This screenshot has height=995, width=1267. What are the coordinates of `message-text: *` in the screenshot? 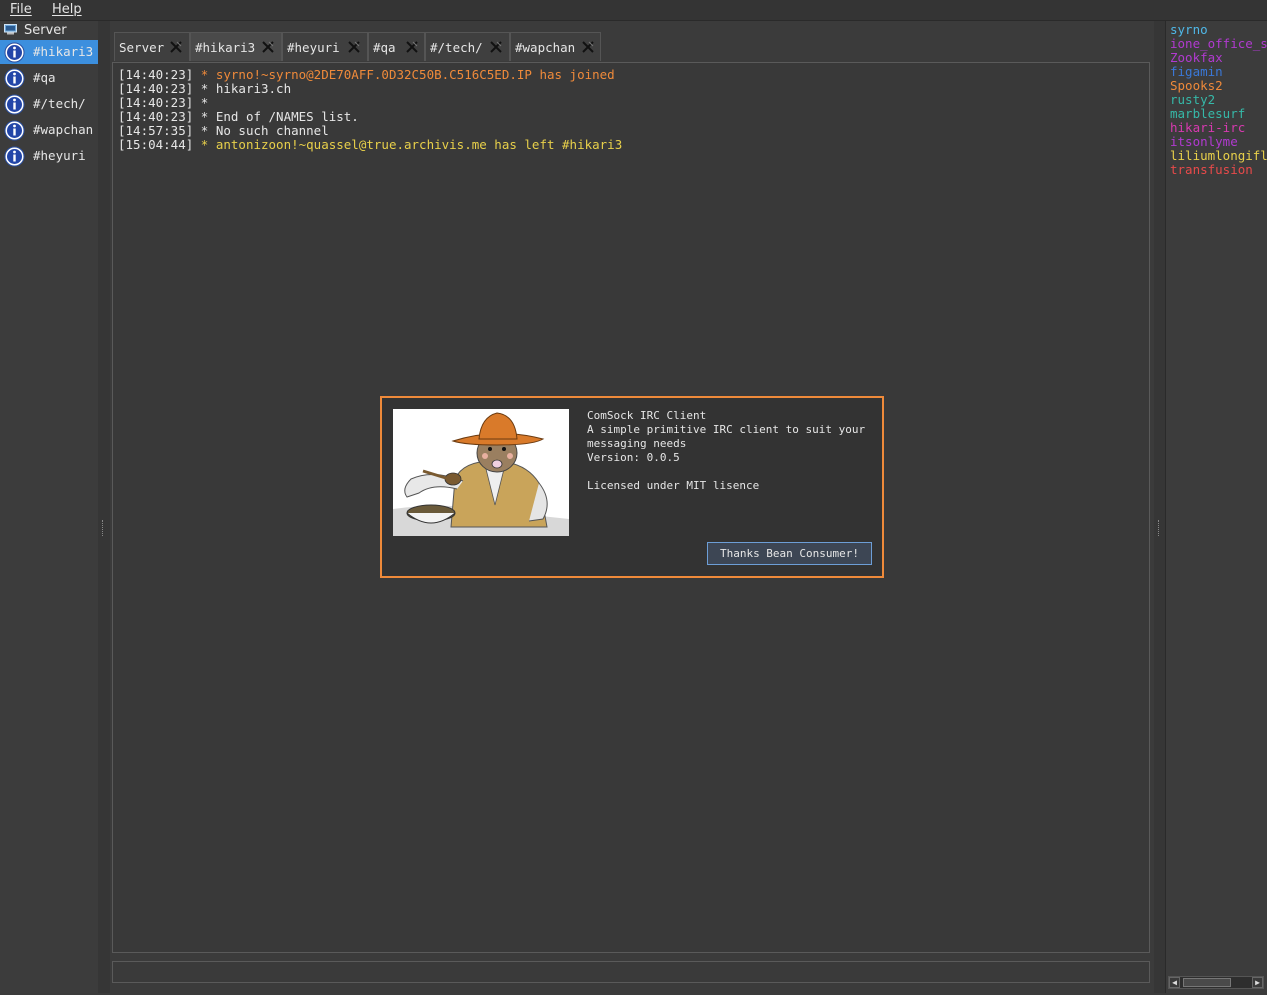 It's located at (204, 102).